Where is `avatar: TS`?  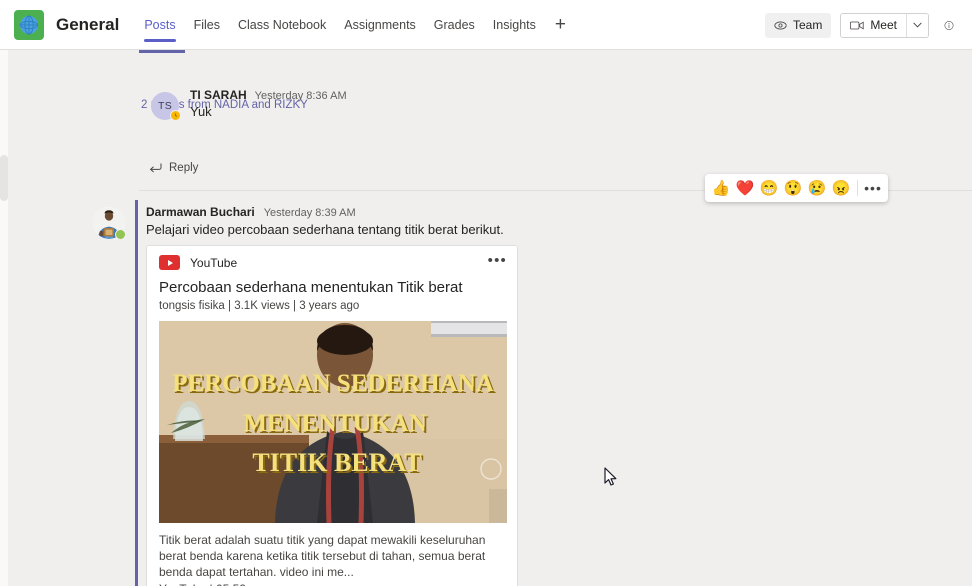 avatar: TS is located at coordinates (166, 106).